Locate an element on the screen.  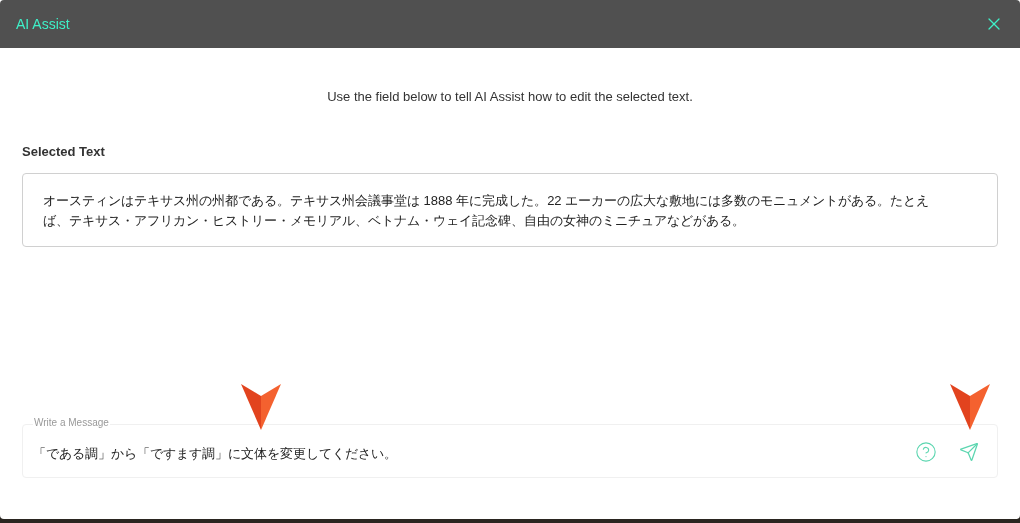
field-label: Write a Message is located at coordinates (71, 423).